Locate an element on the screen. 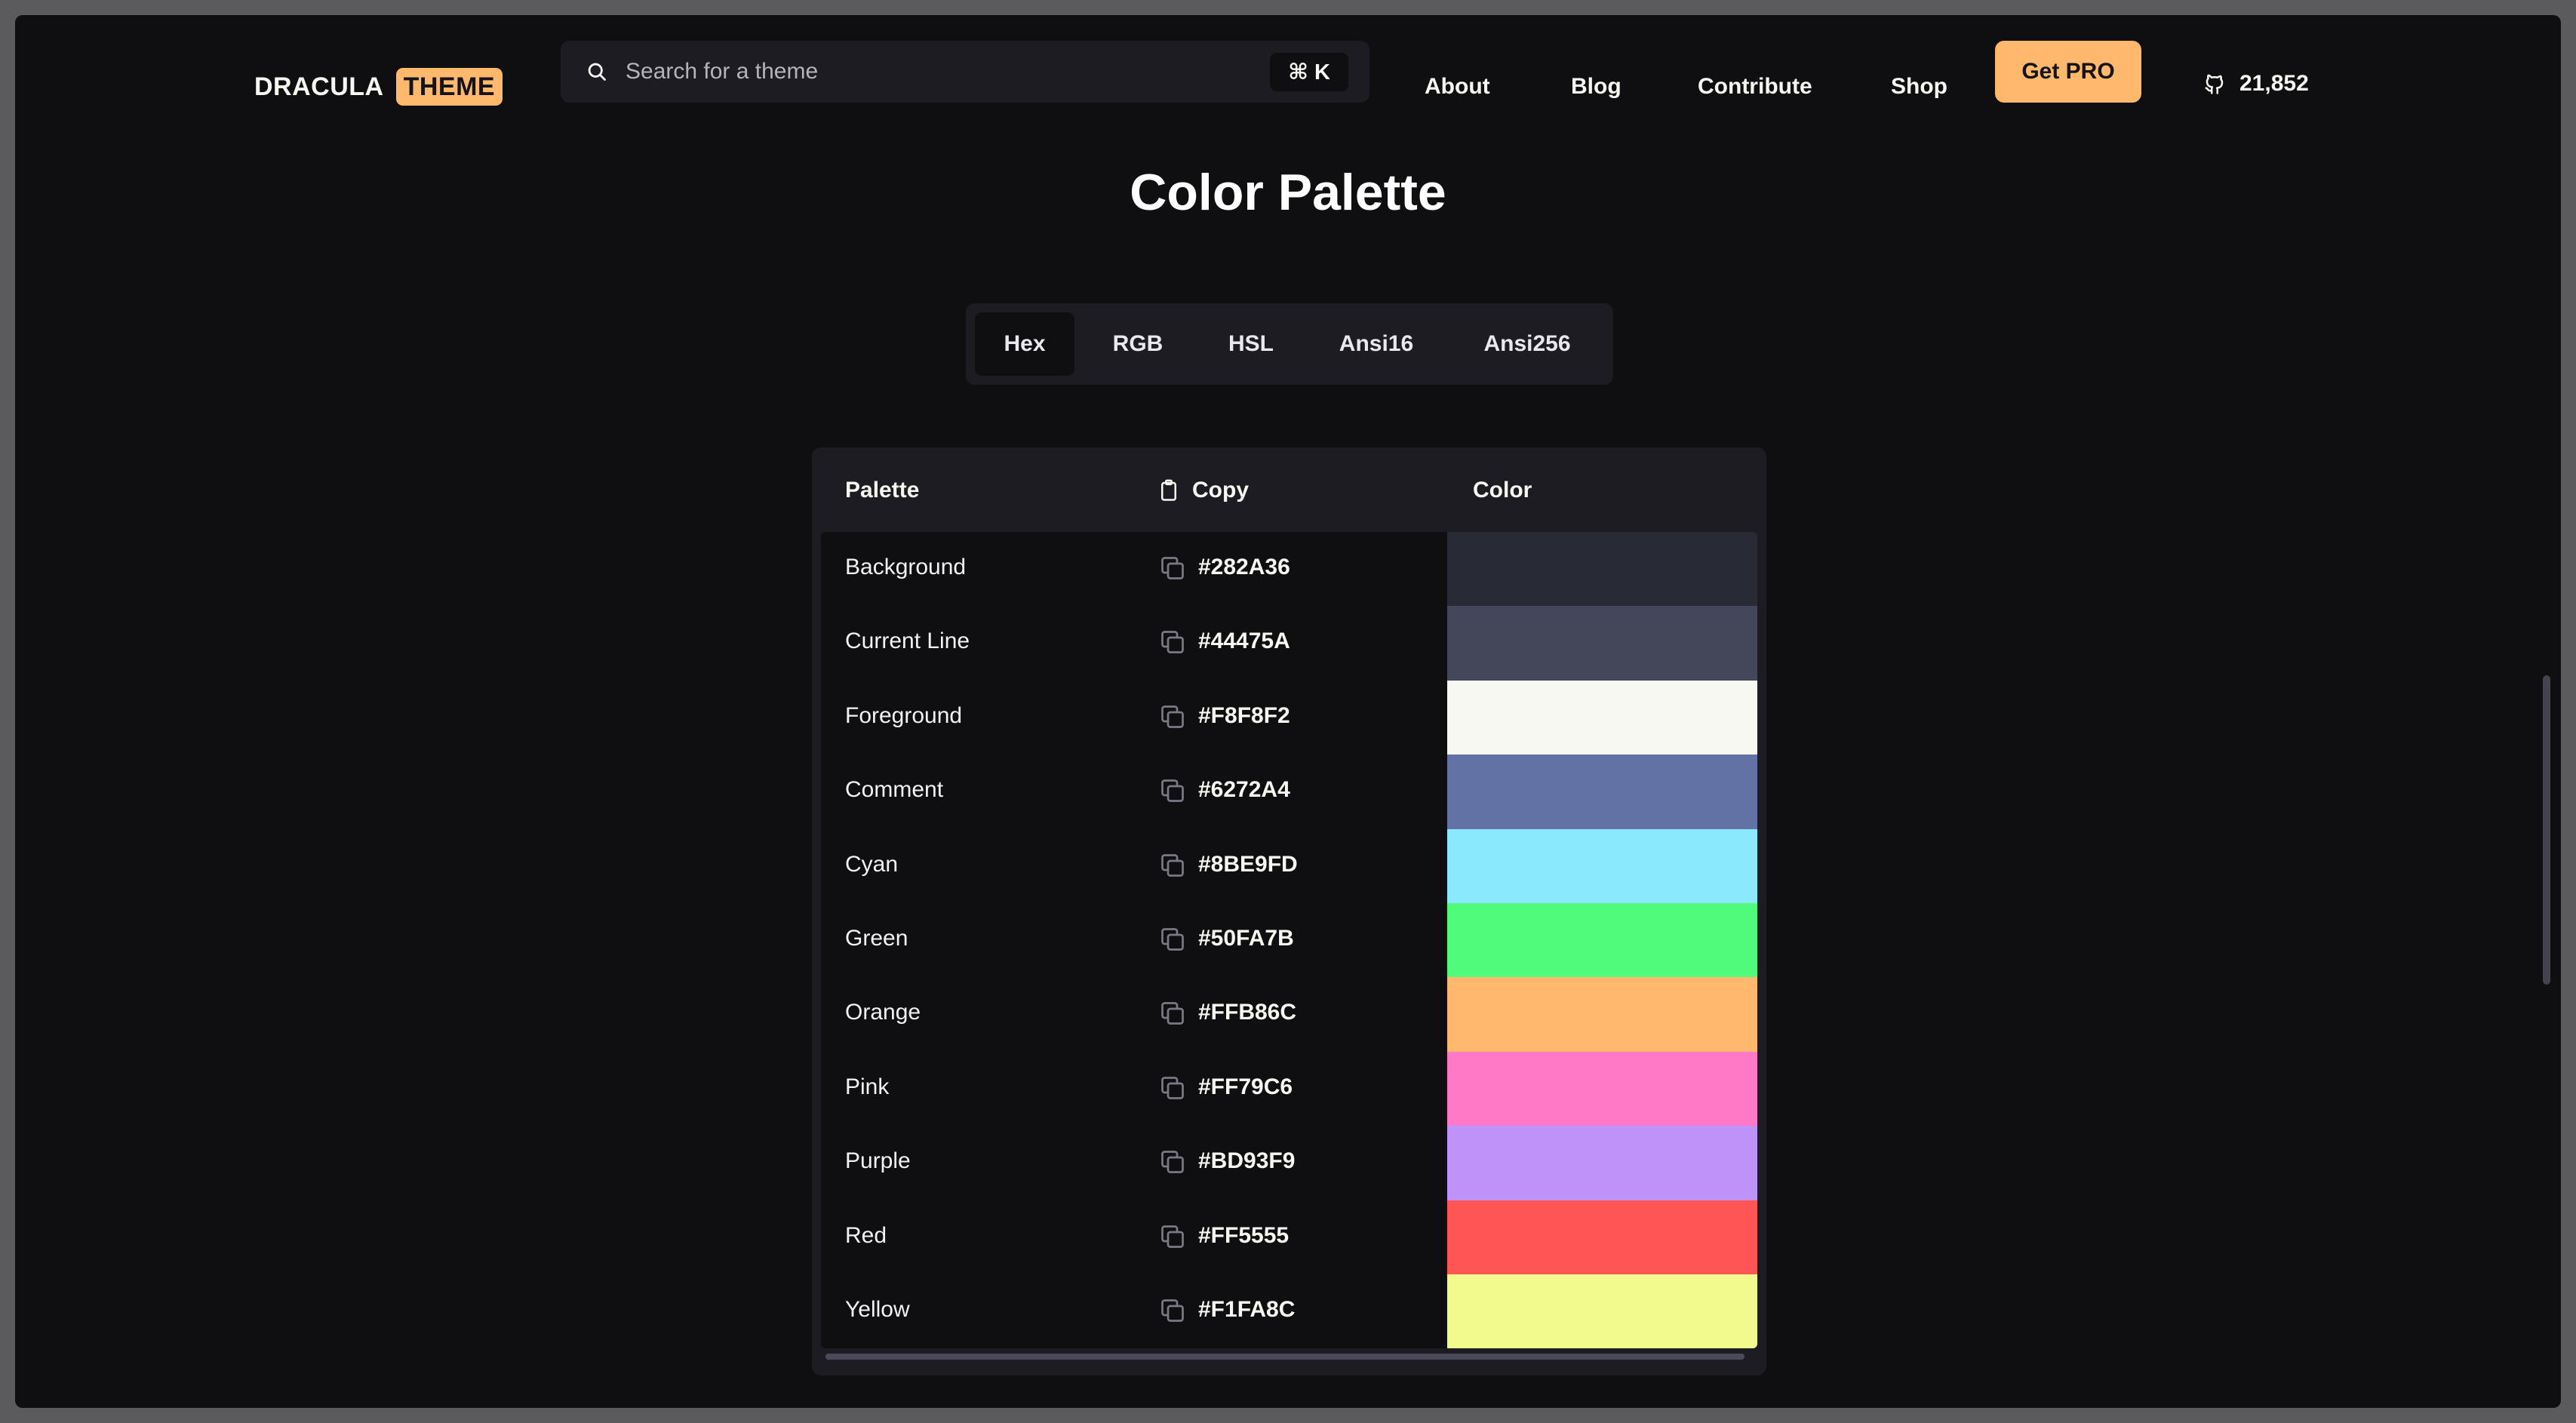 The width and height of the screenshot is (2576, 1423). search-box: Search for a theme ⌘ K is located at coordinates (965, 72).